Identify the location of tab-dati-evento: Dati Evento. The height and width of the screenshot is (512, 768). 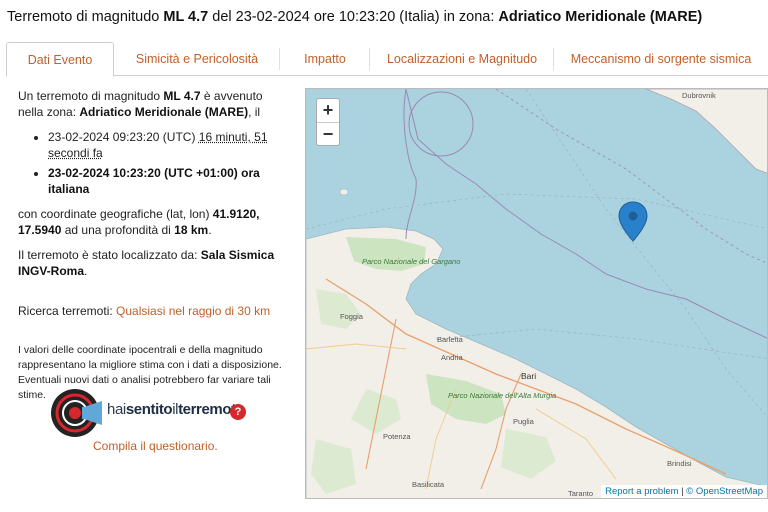
(60, 59).